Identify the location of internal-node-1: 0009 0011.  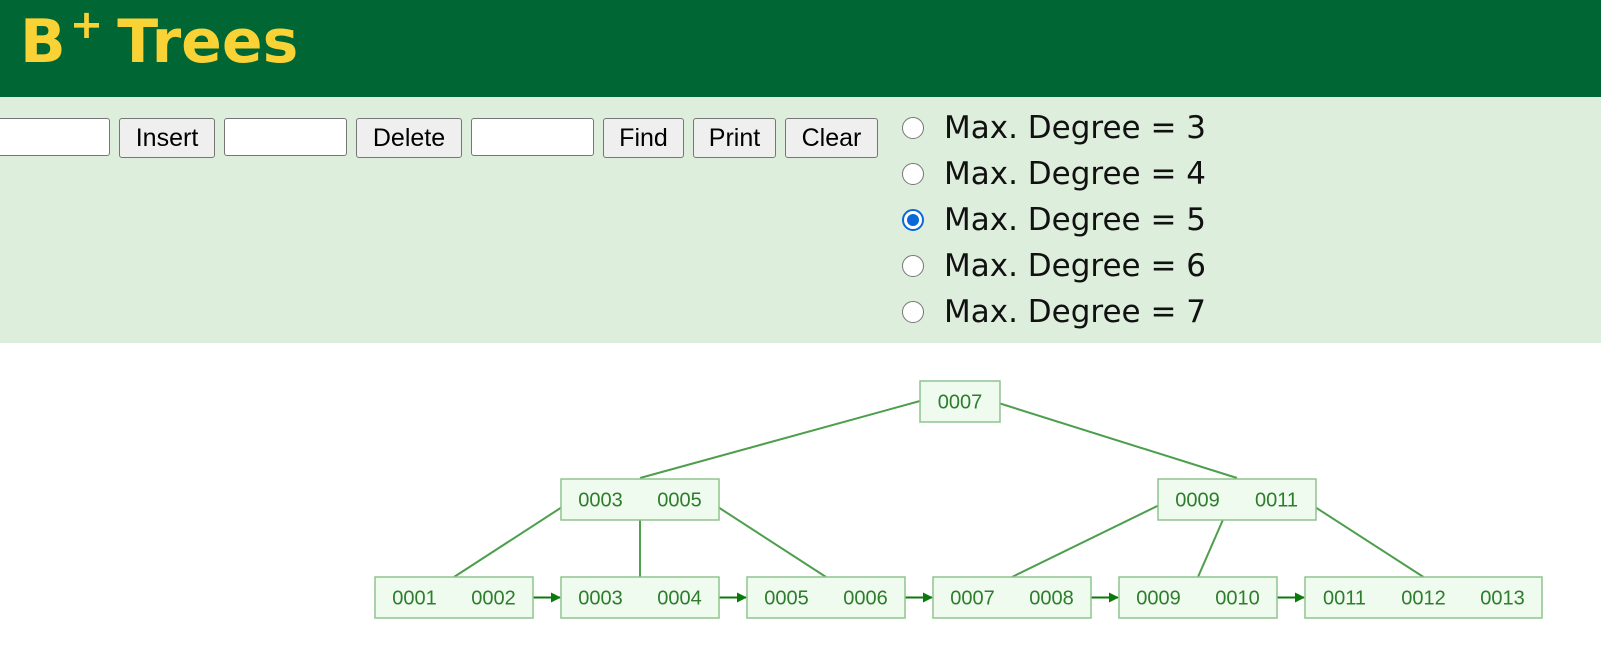
(1237, 499).